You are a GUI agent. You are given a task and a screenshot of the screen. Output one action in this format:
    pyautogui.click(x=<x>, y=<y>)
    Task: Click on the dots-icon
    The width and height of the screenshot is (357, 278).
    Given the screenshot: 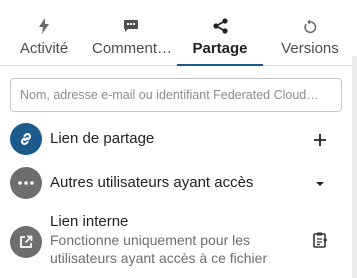 What is the action you would take?
    pyautogui.click(x=26, y=183)
    